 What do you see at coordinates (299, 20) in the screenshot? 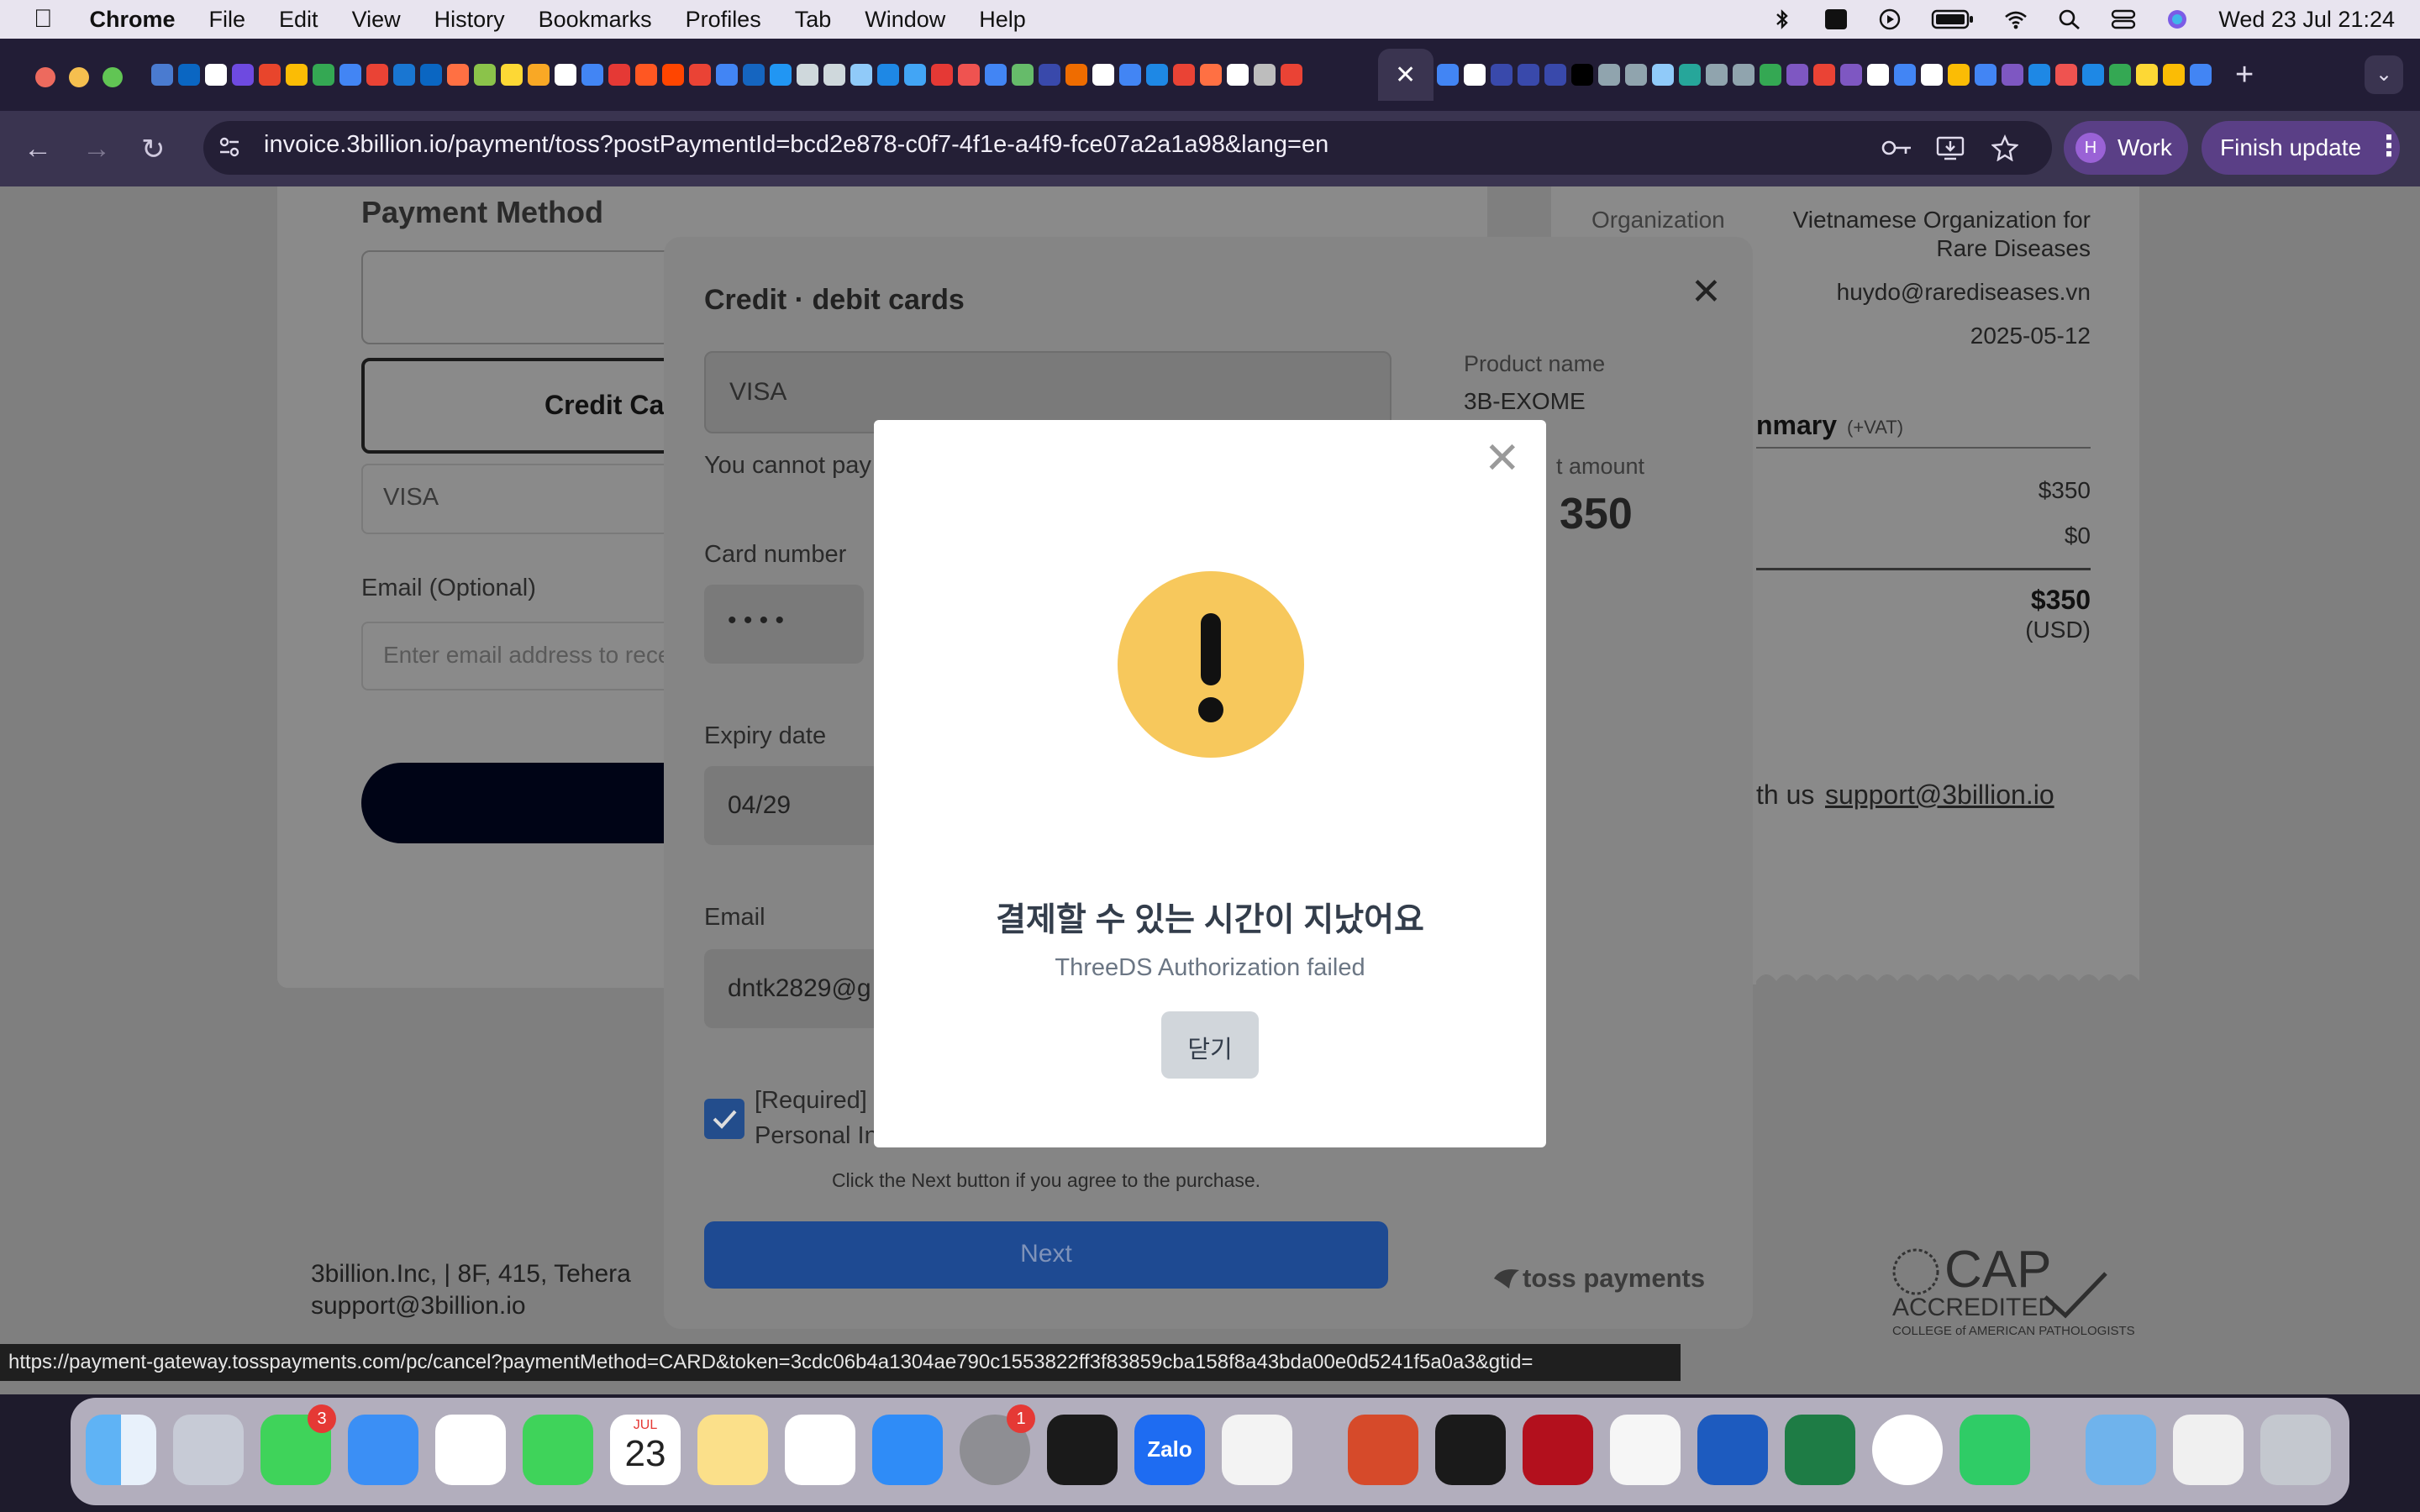
I see `menu-edit: Edit` at bounding box center [299, 20].